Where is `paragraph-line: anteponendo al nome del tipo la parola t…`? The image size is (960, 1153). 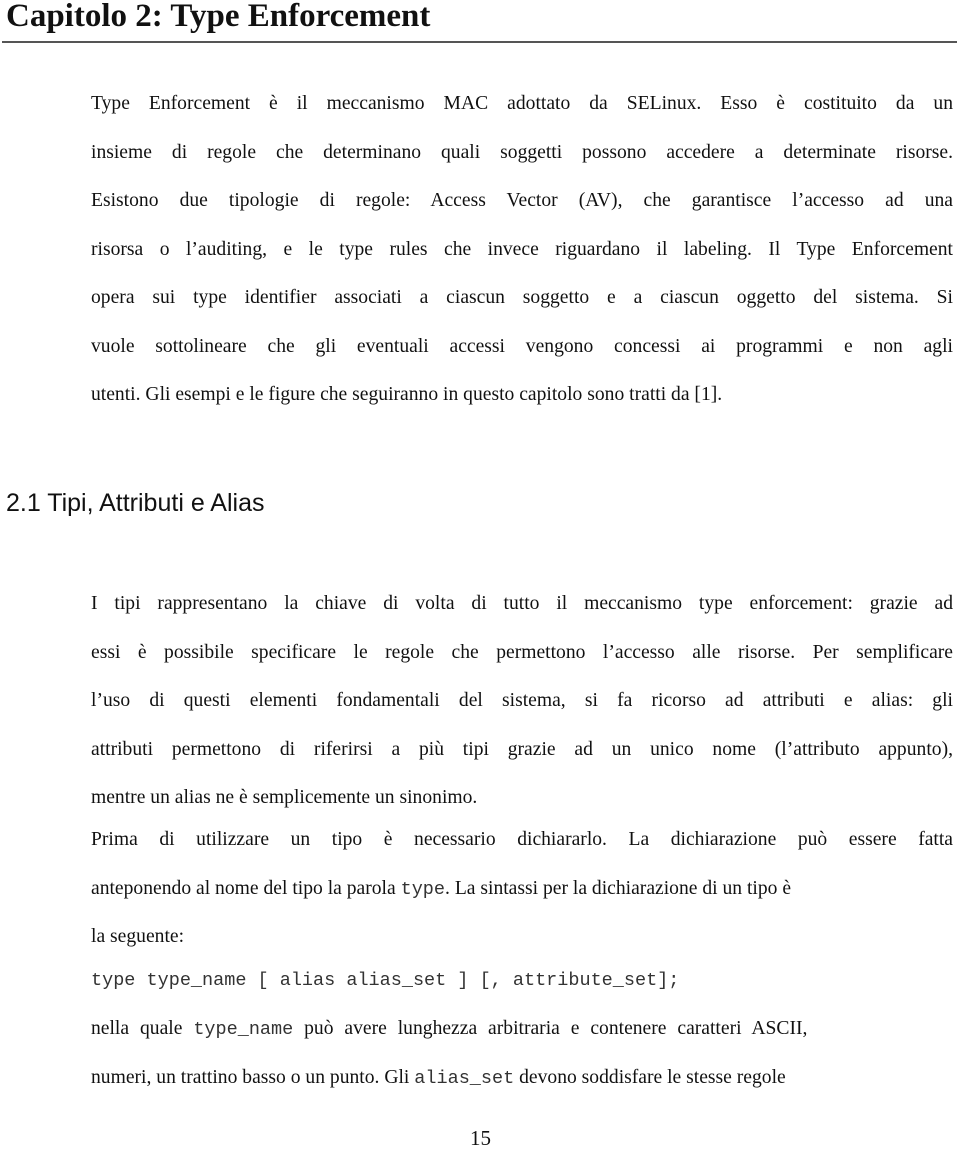 paragraph-line: anteponendo al nome del tipo la parola t… is located at coordinates (522, 889).